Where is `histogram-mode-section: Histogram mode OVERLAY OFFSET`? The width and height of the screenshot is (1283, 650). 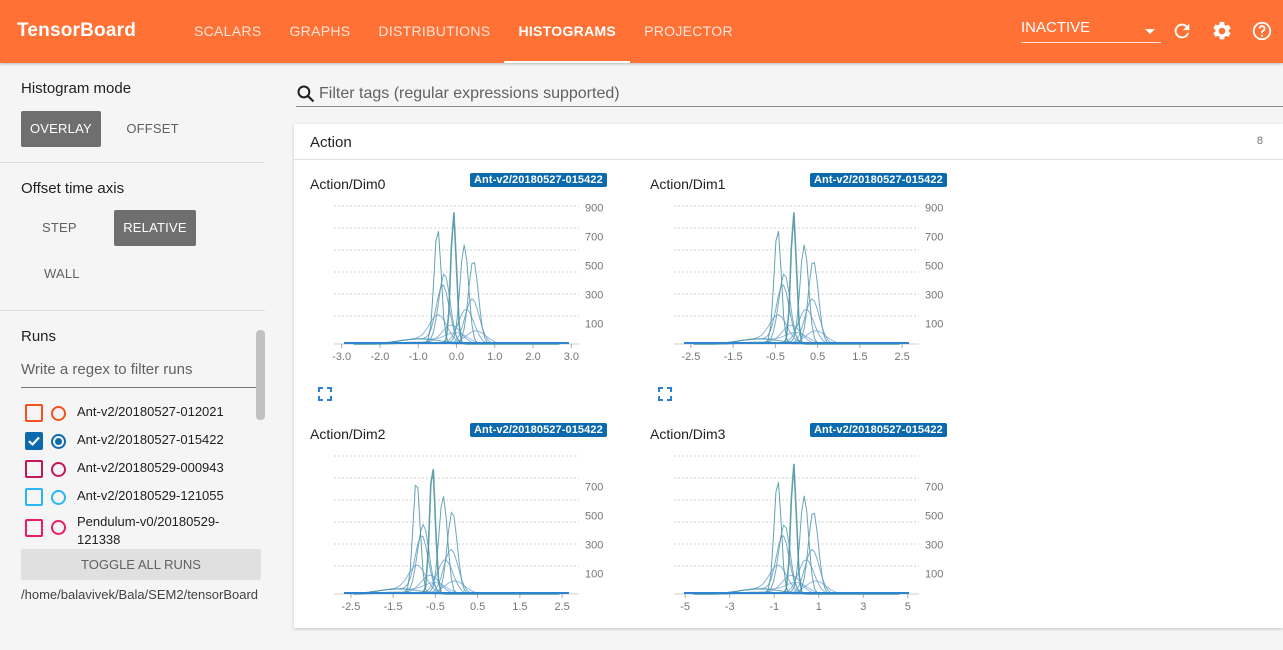 histogram-mode-section: Histogram mode OVERLAY OFFSET is located at coordinates (132, 113).